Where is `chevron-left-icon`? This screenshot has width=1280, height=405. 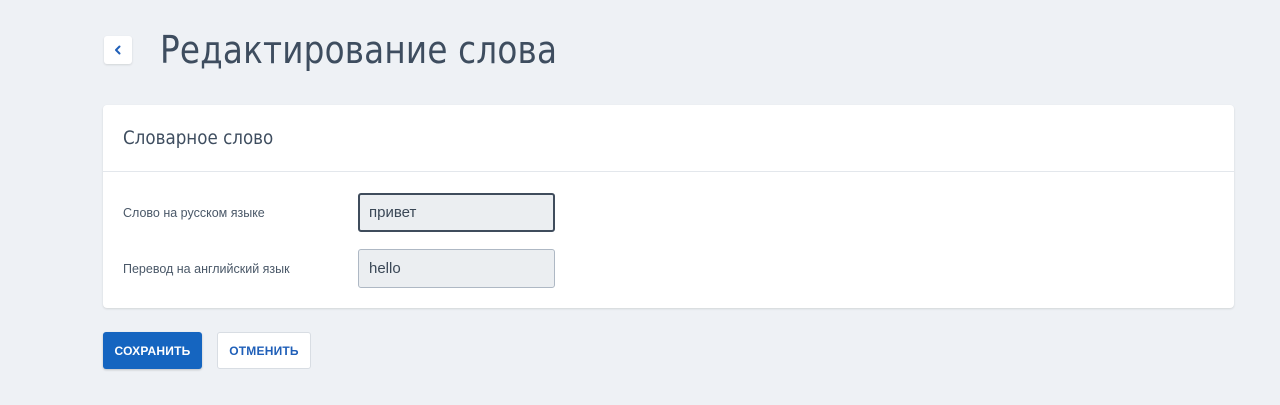
chevron-left-icon is located at coordinates (118, 50).